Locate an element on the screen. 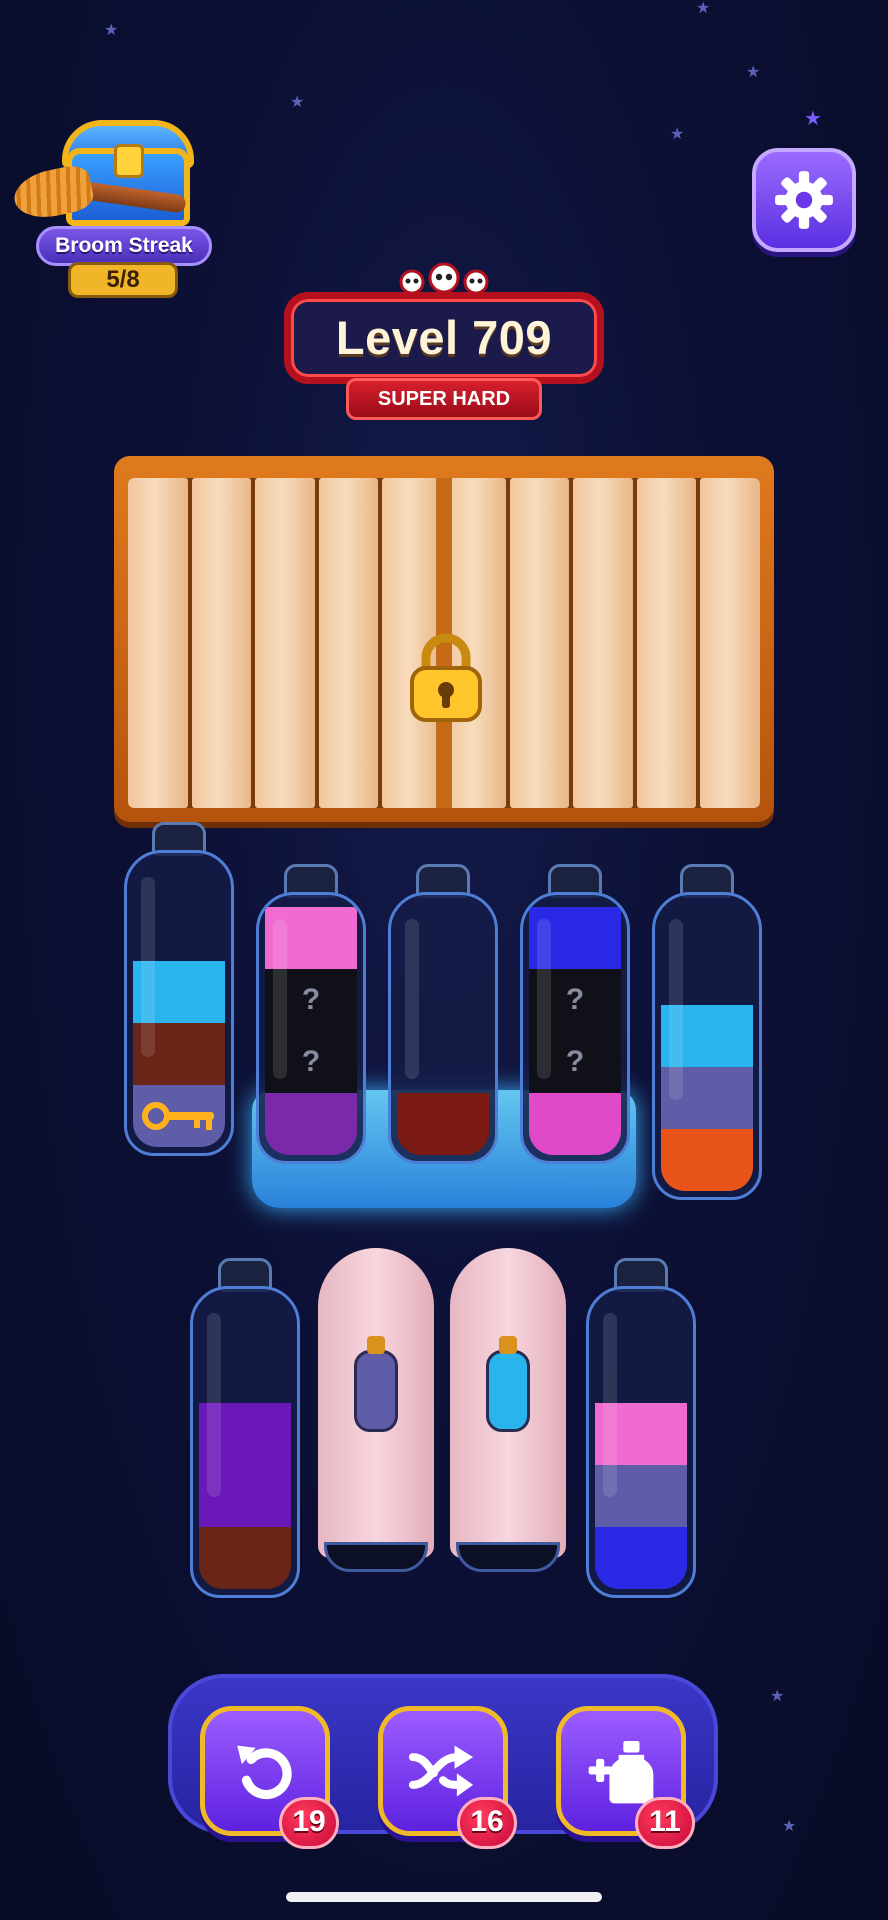 The image size is (888, 1920). level-plate: Level 709 is located at coordinates (444, 338).